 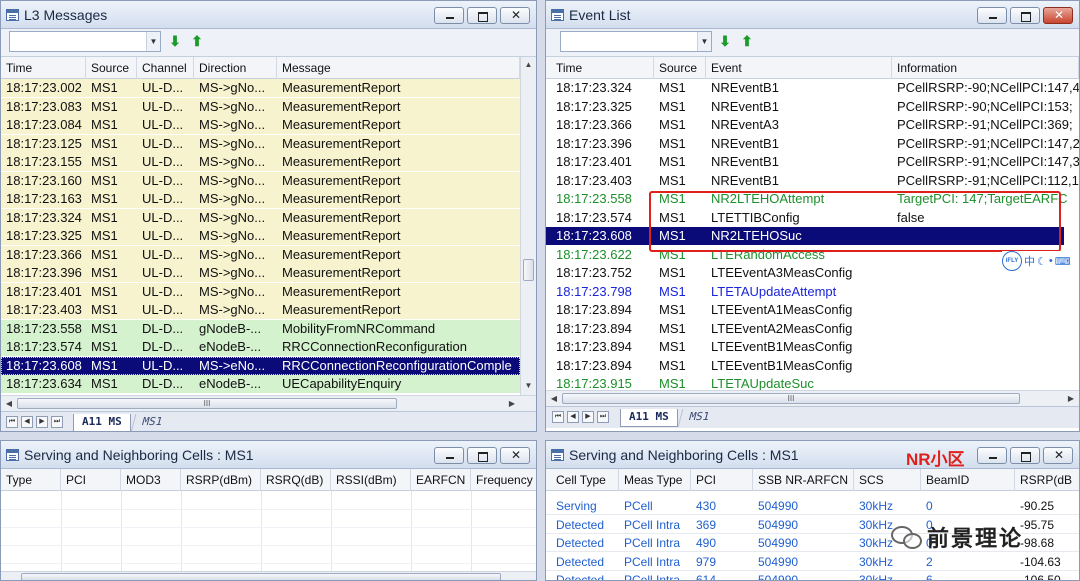 What do you see at coordinates (528, 226) in the screenshot?
I see `l3-vertical-scrollbar: ▲ ▼` at bounding box center [528, 226].